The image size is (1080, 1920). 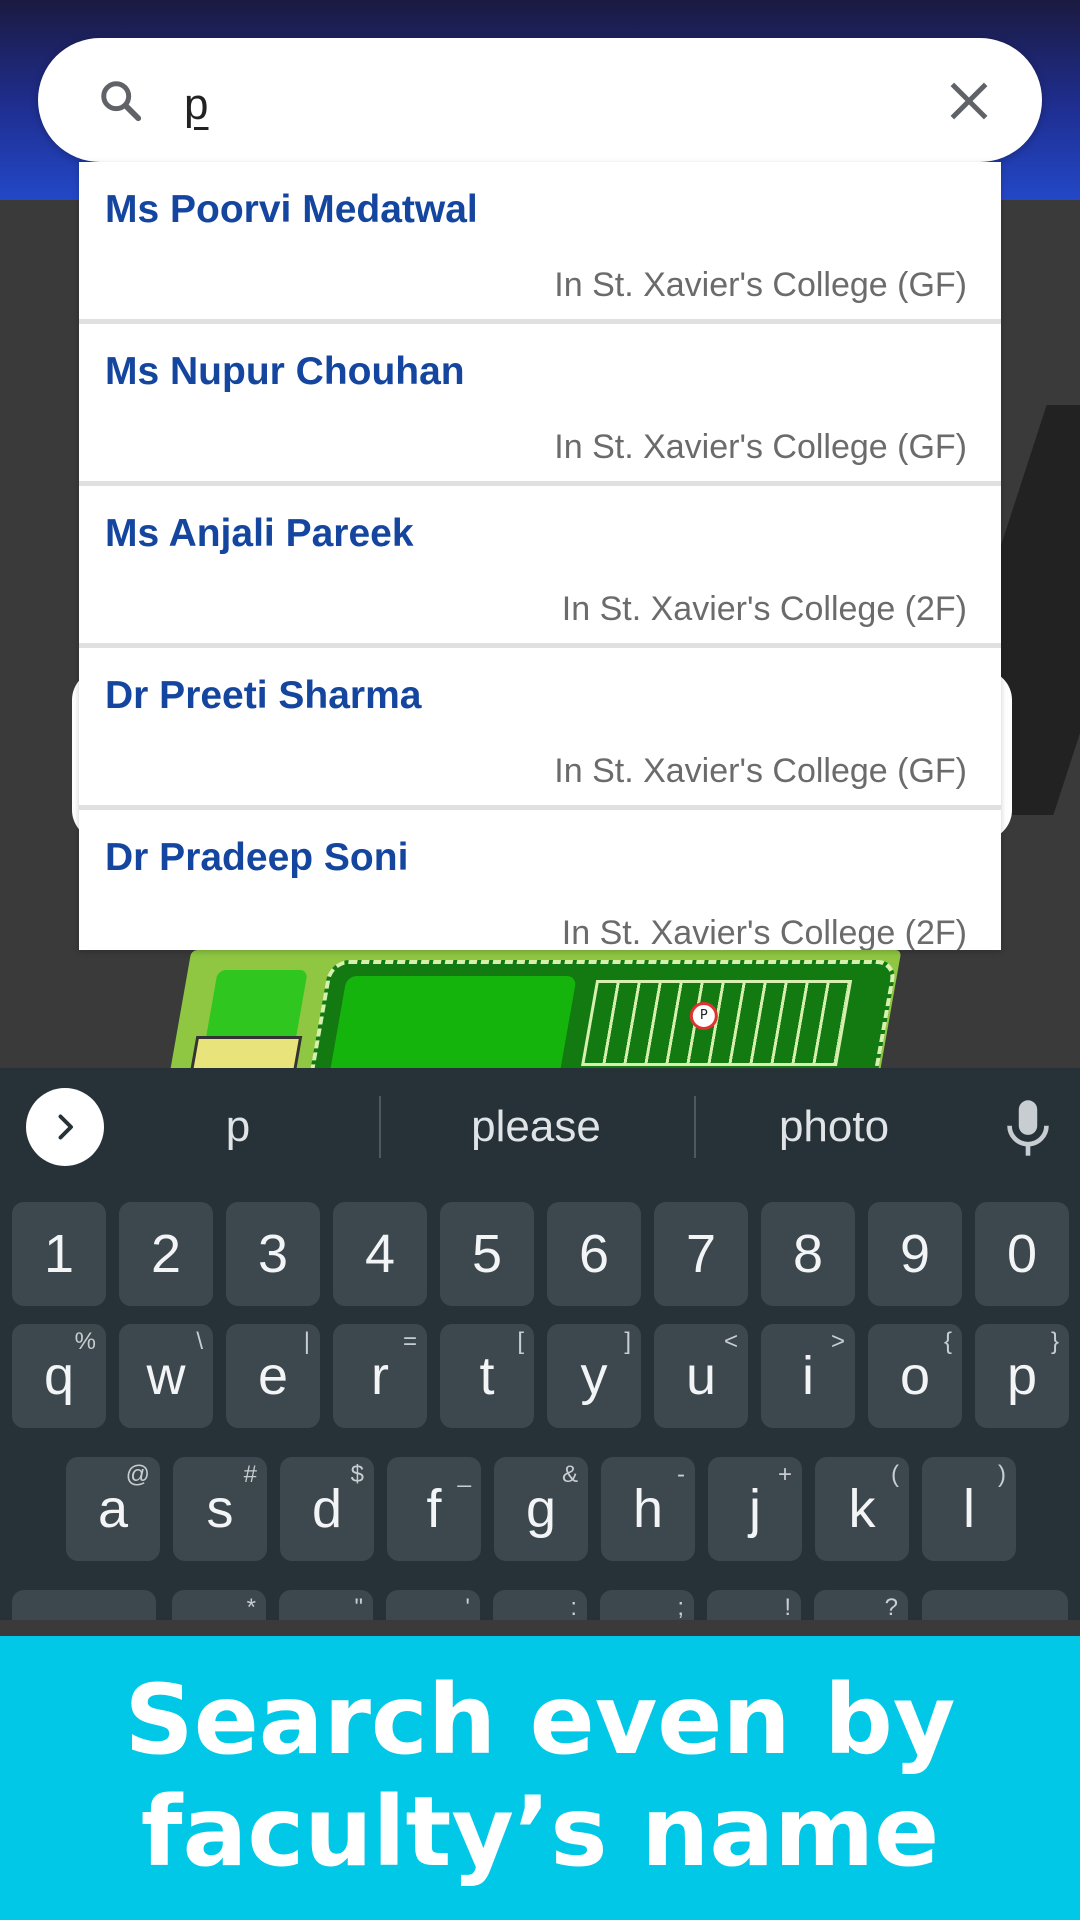 I want to click on key-y: y], so click(x=594, y=1376).